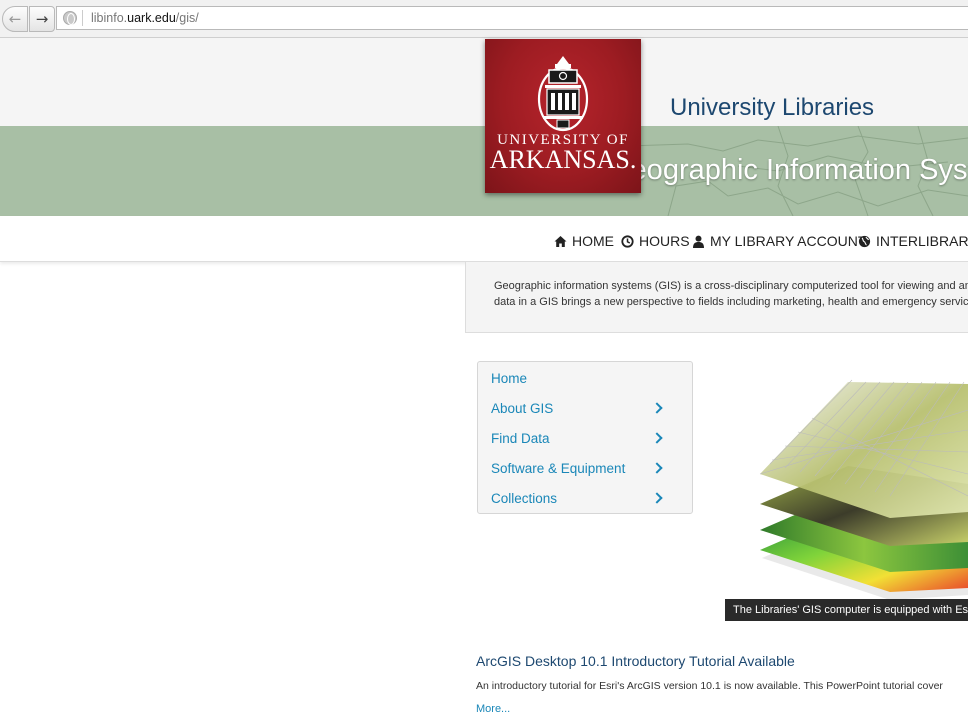  I want to click on url-path: /gis/, so click(187, 18).